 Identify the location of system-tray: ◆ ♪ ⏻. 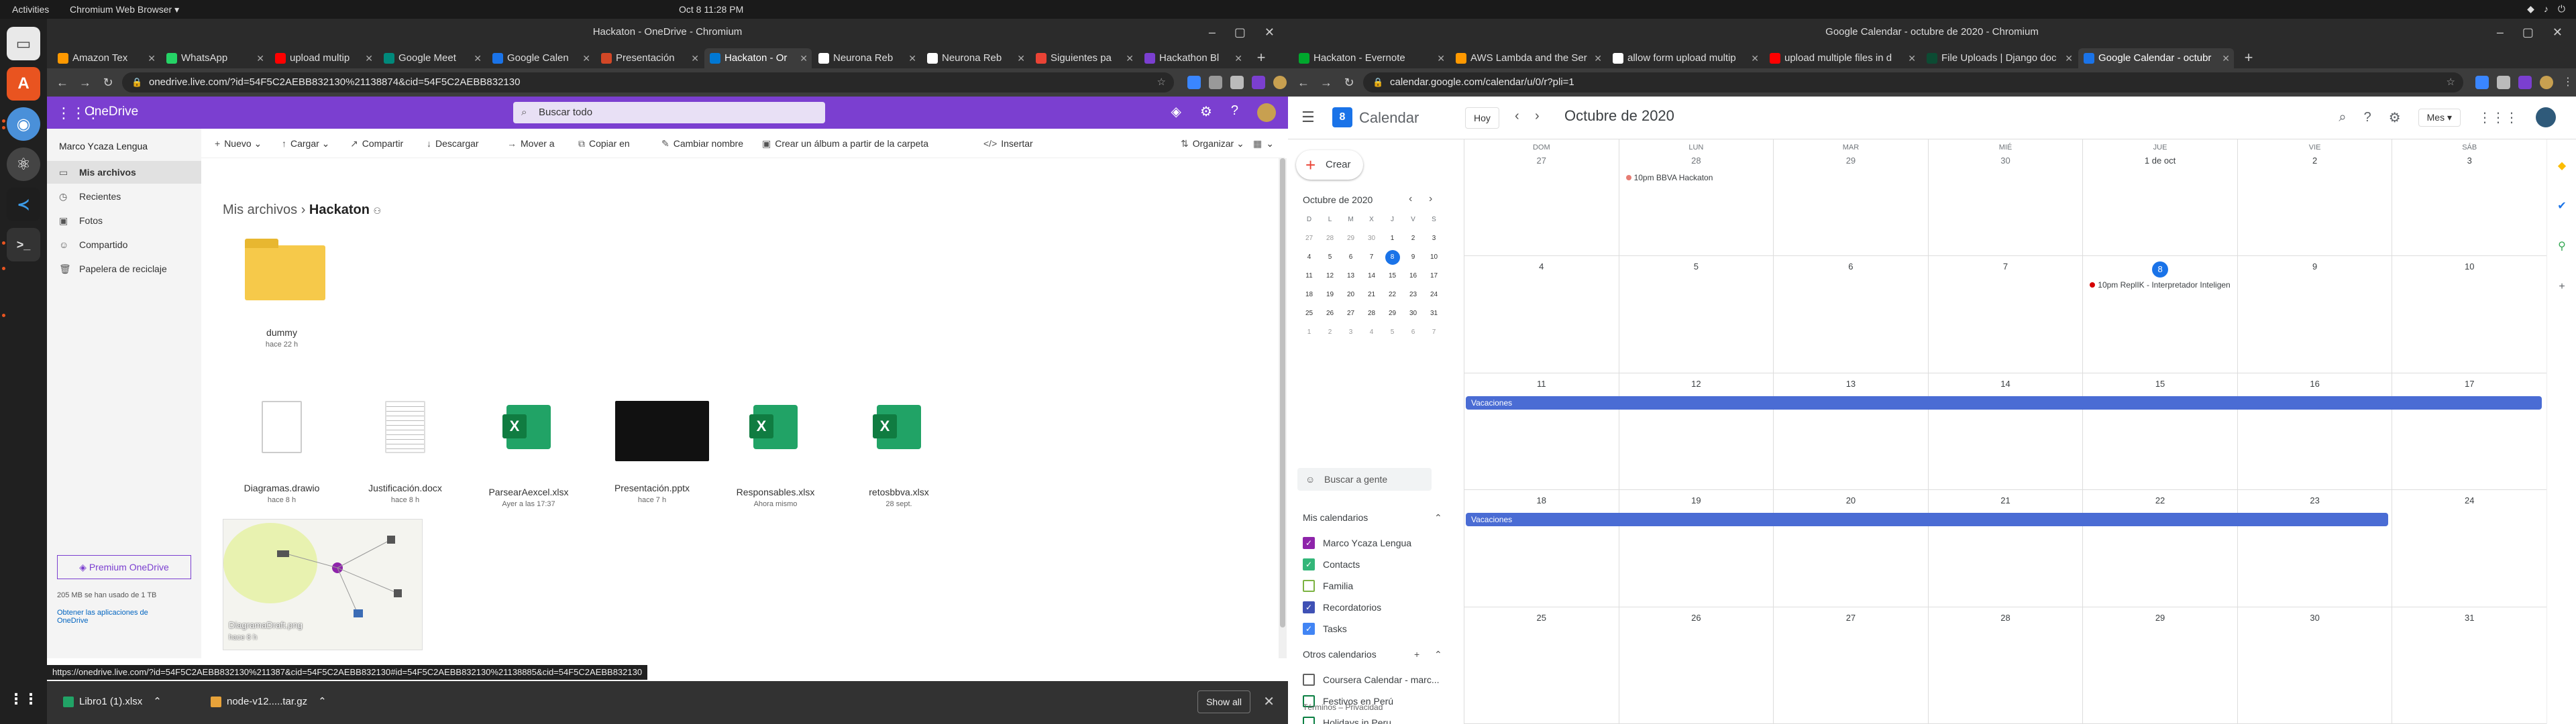
(2546, 9).